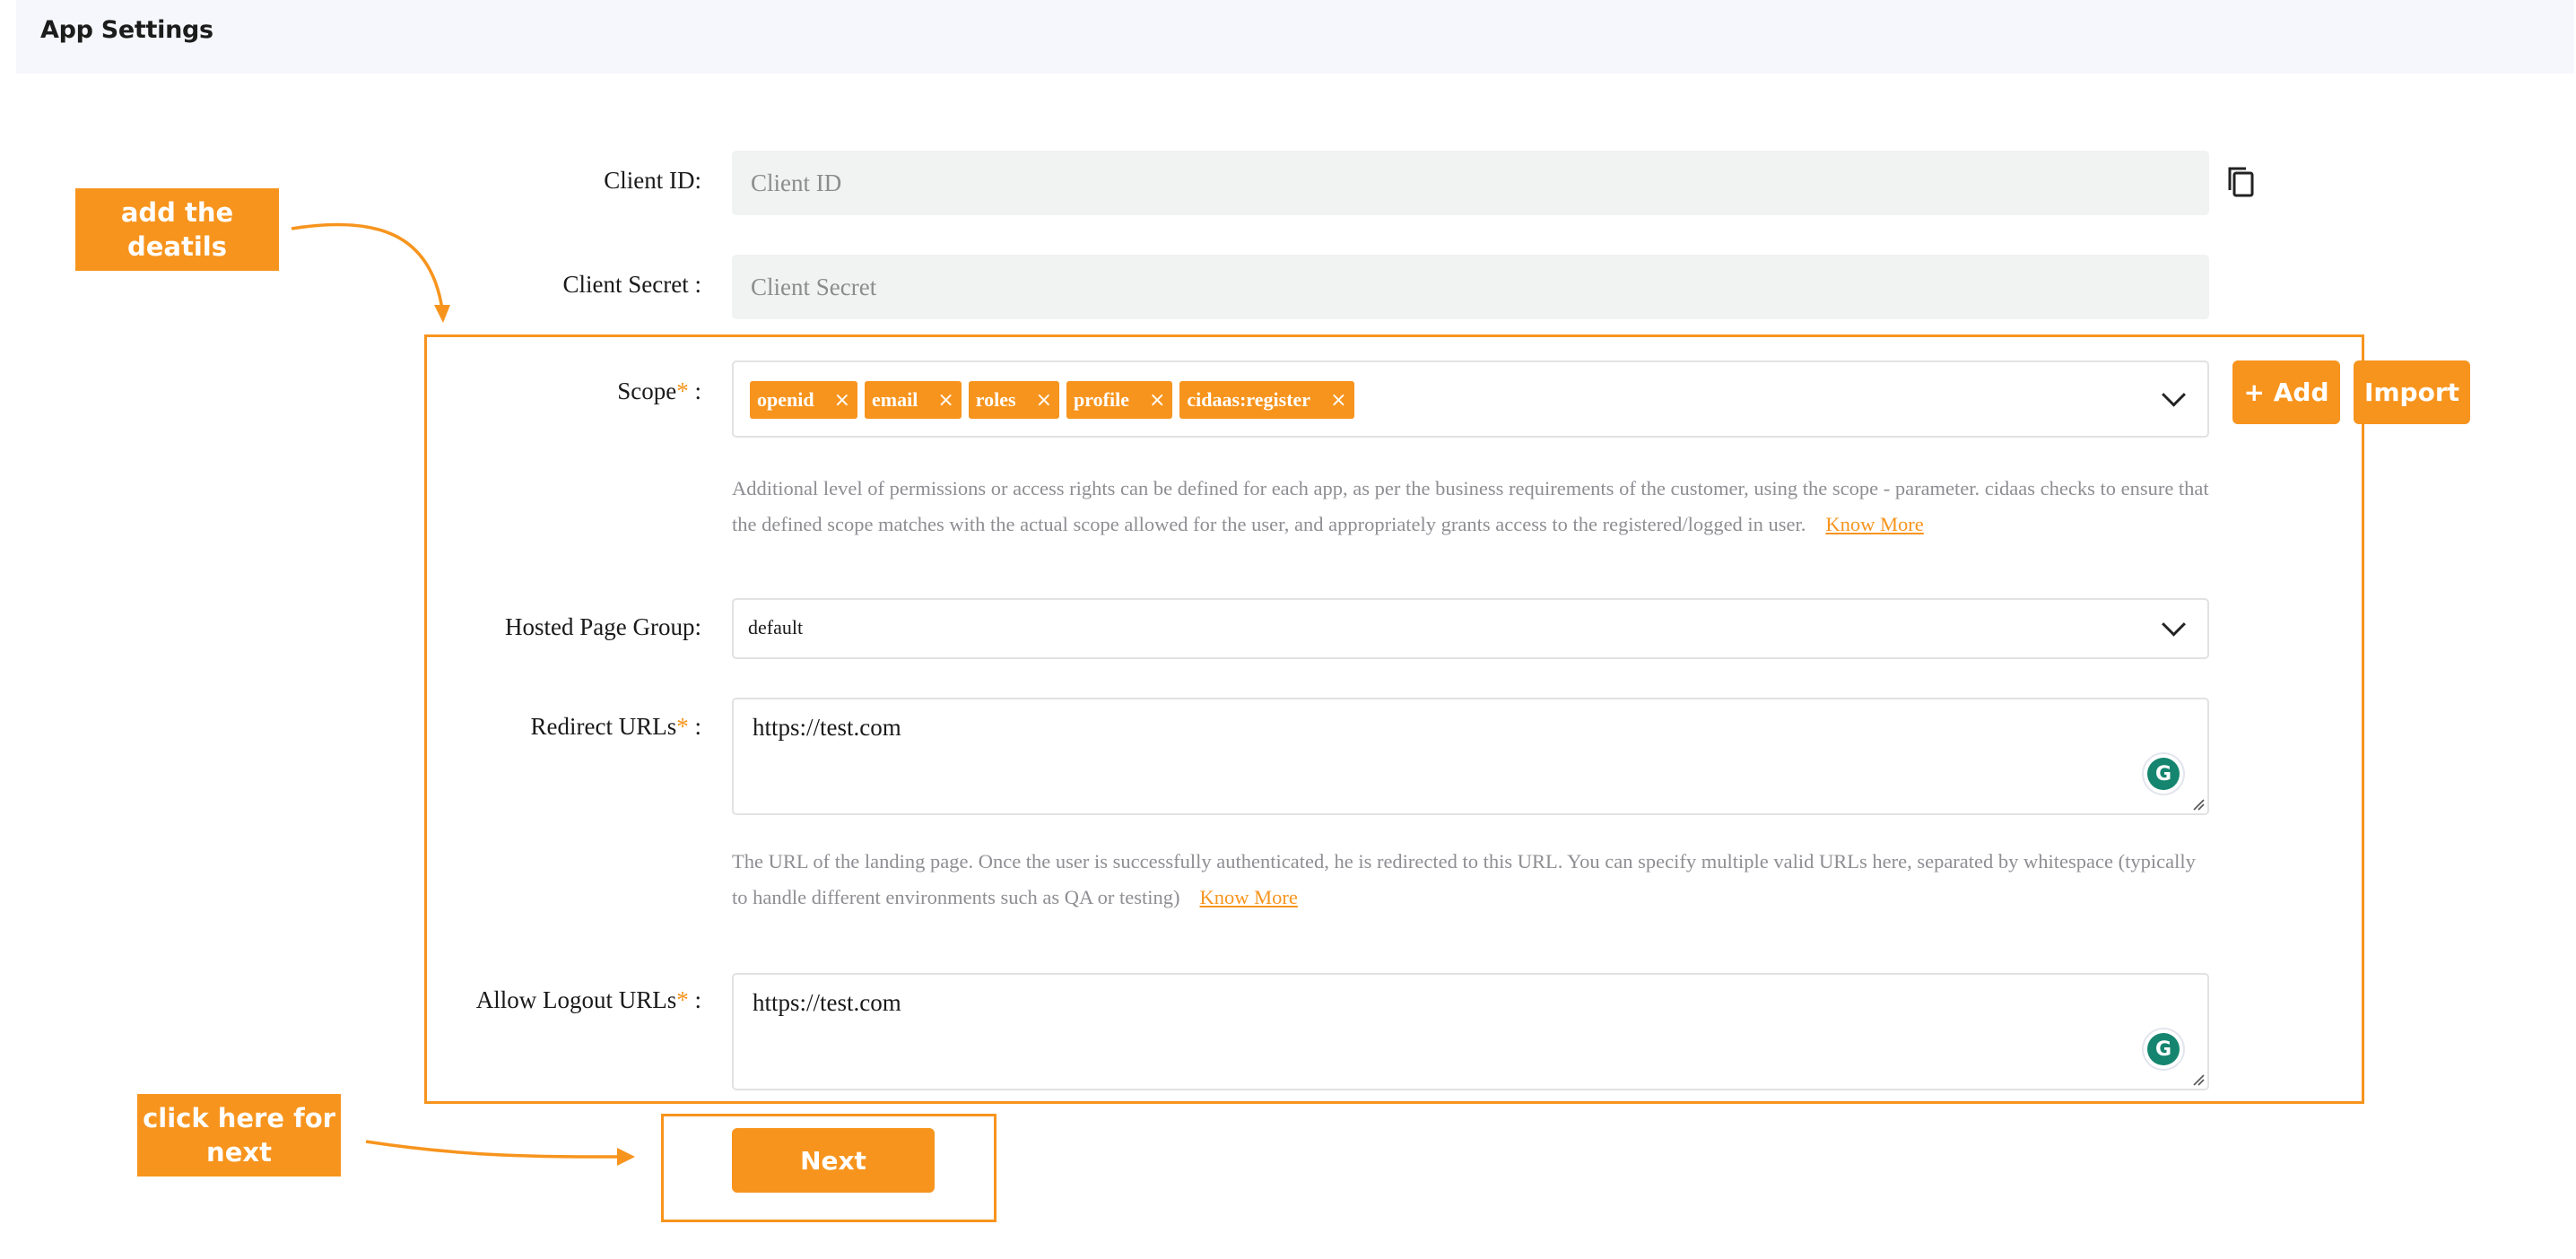 The height and width of the screenshot is (1259, 2576). I want to click on client-id-label: Client ID:, so click(652, 180).